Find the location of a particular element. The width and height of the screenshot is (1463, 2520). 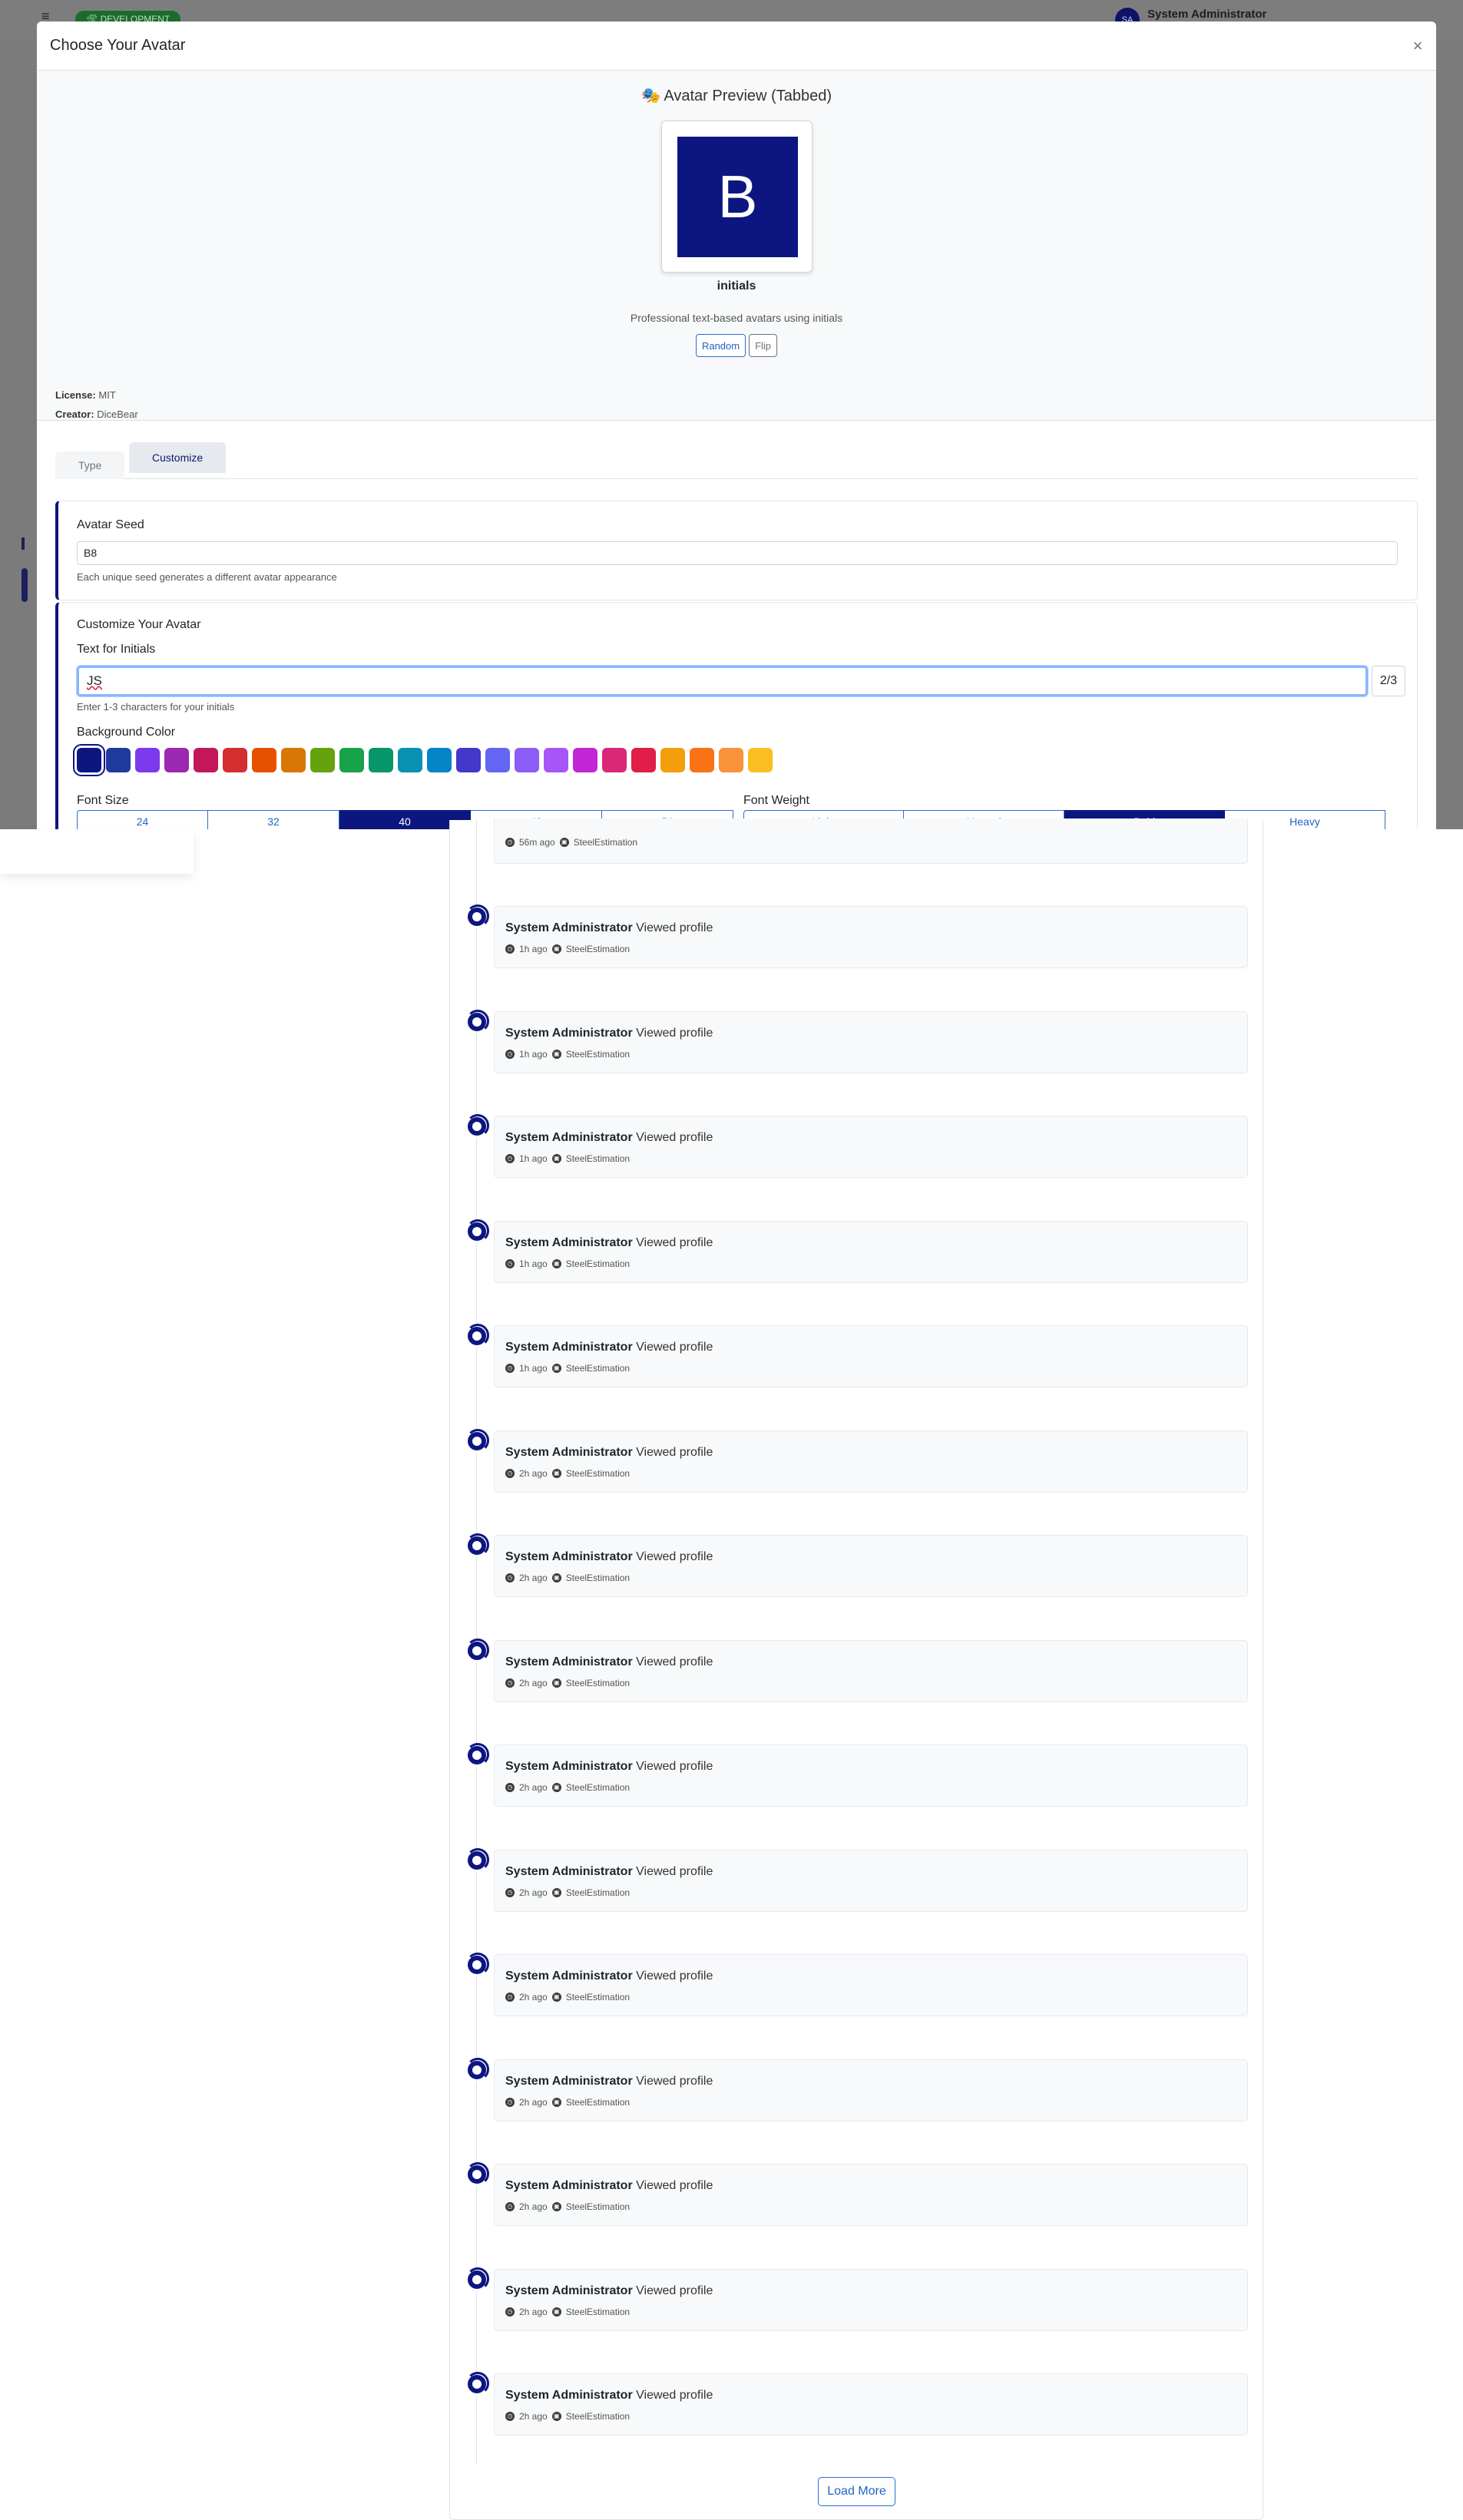

tab-customize: Customize is located at coordinates (178, 458).